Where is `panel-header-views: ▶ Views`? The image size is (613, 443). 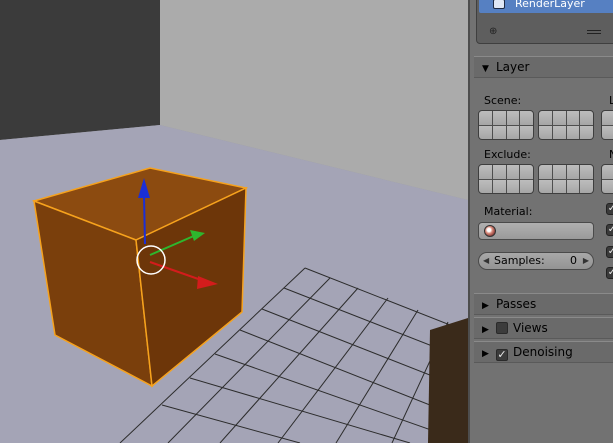 panel-header-views: ▶ Views is located at coordinates (543, 328).